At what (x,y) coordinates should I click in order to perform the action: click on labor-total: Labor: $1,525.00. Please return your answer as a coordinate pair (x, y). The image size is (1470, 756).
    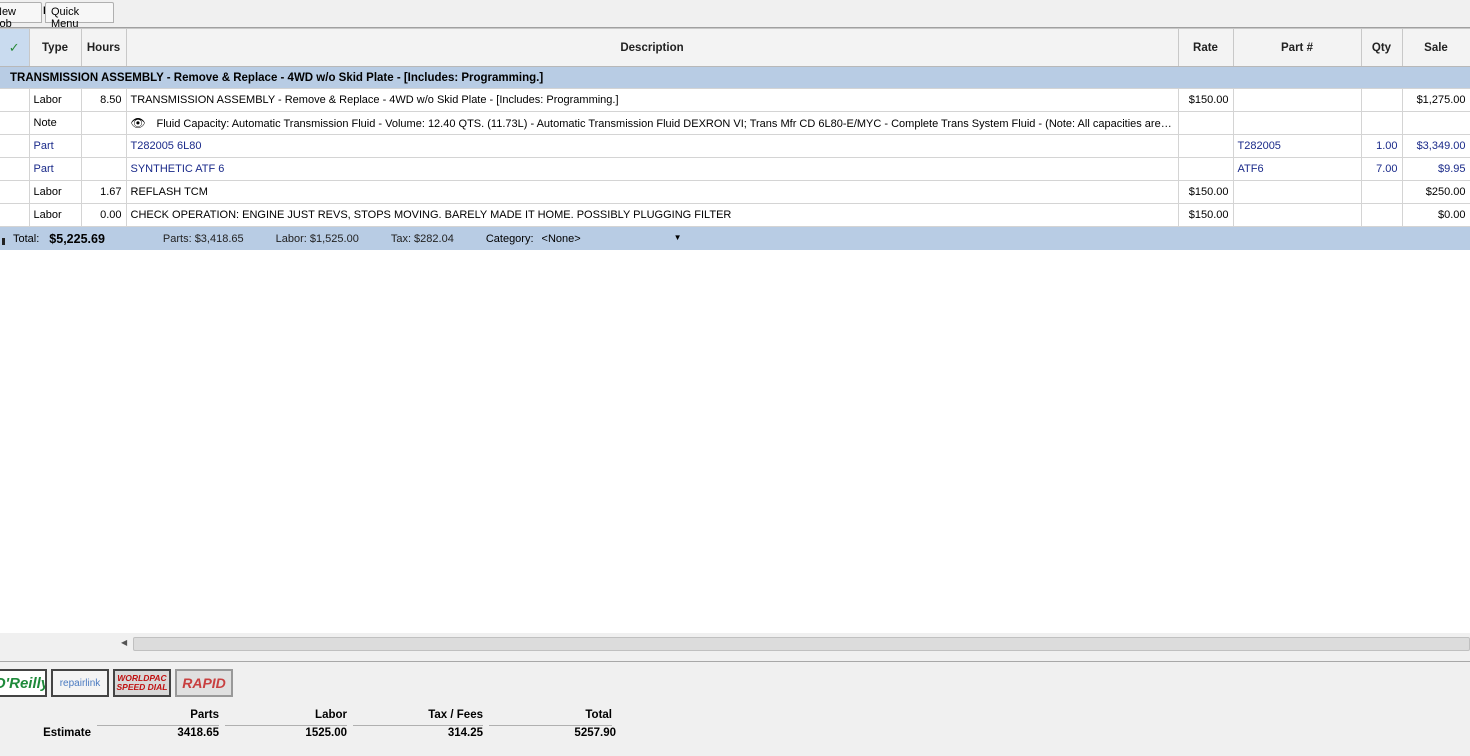
    Looking at the image, I should click on (317, 238).